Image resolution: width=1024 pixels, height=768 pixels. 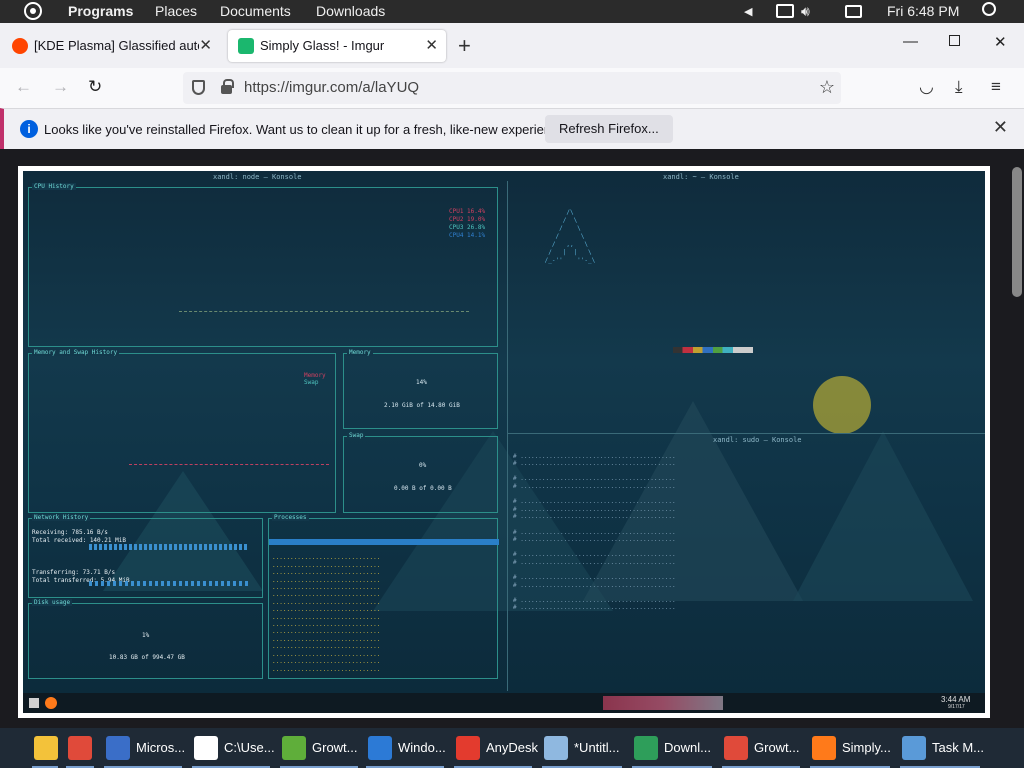 What do you see at coordinates (421, 382) in the screenshot?
I see `memory-percent: 14%` at bounding box center [421, 382].